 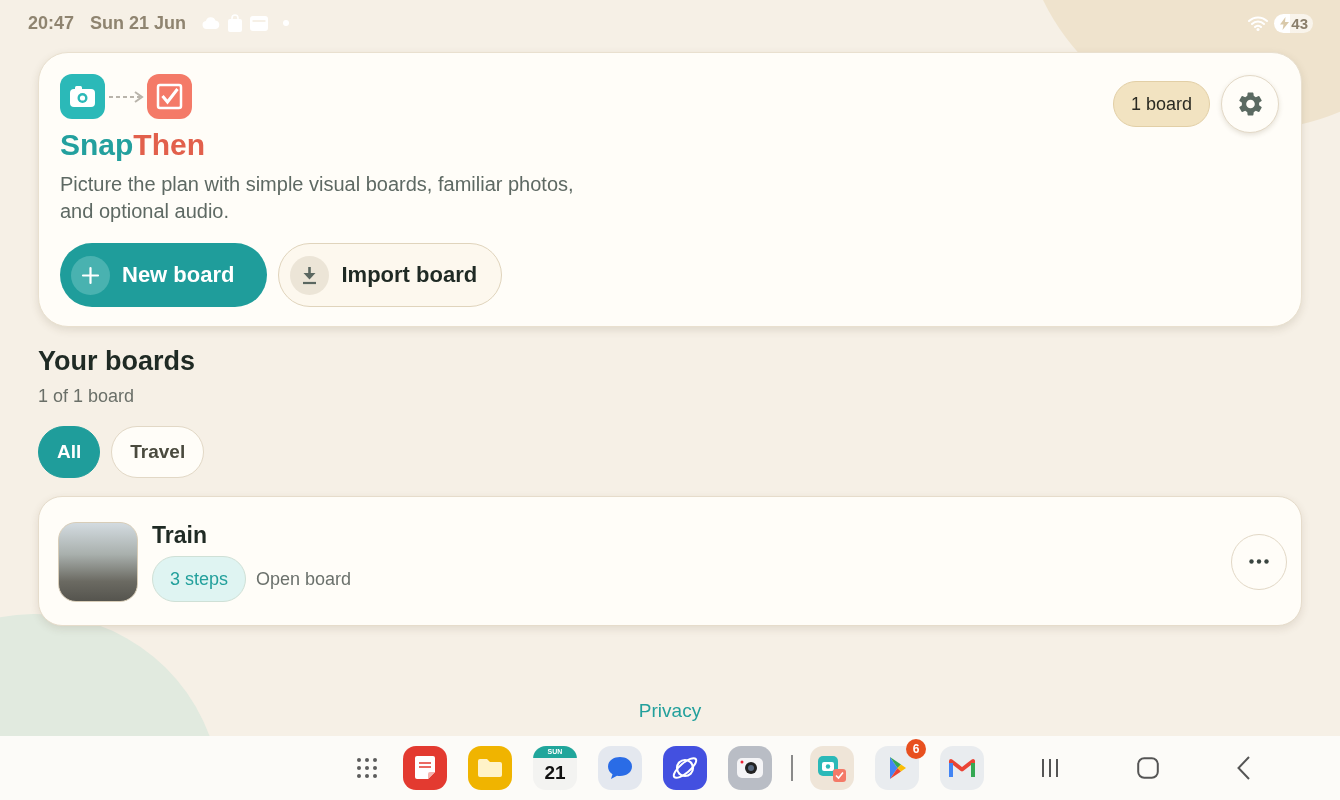 What do you see at coordinates (1258, 23) in the screenshot?
I see `wifi-icon` at bounding box center [1258, 23].